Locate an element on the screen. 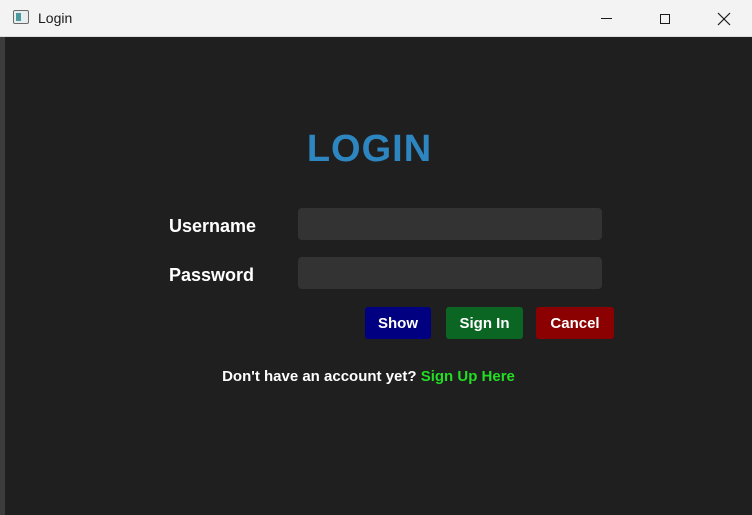 The height and width of the screenshot is (515, 752). password-input is located at coordinates (450, 273).